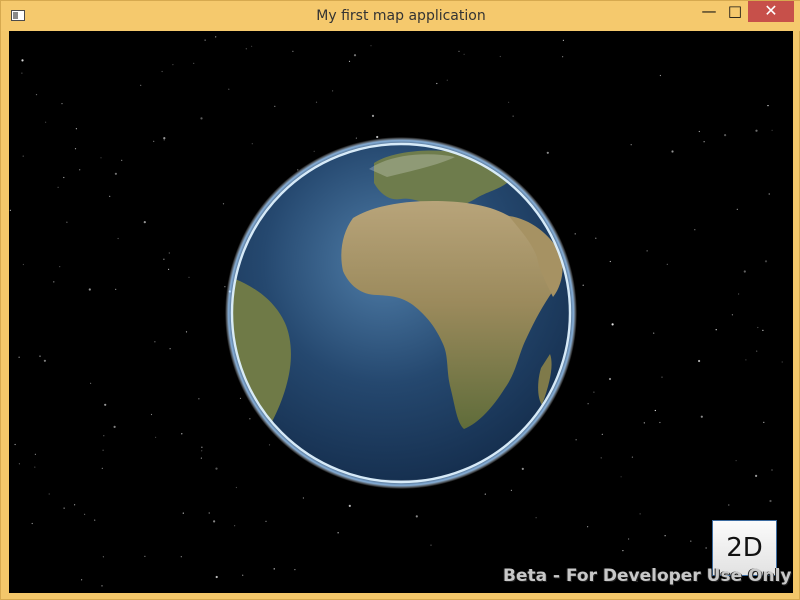 Image resolution: width=800 pixels, height=600 pixels. I want to click on title-bar: My first map application — □ ✕, so click(400, 16).